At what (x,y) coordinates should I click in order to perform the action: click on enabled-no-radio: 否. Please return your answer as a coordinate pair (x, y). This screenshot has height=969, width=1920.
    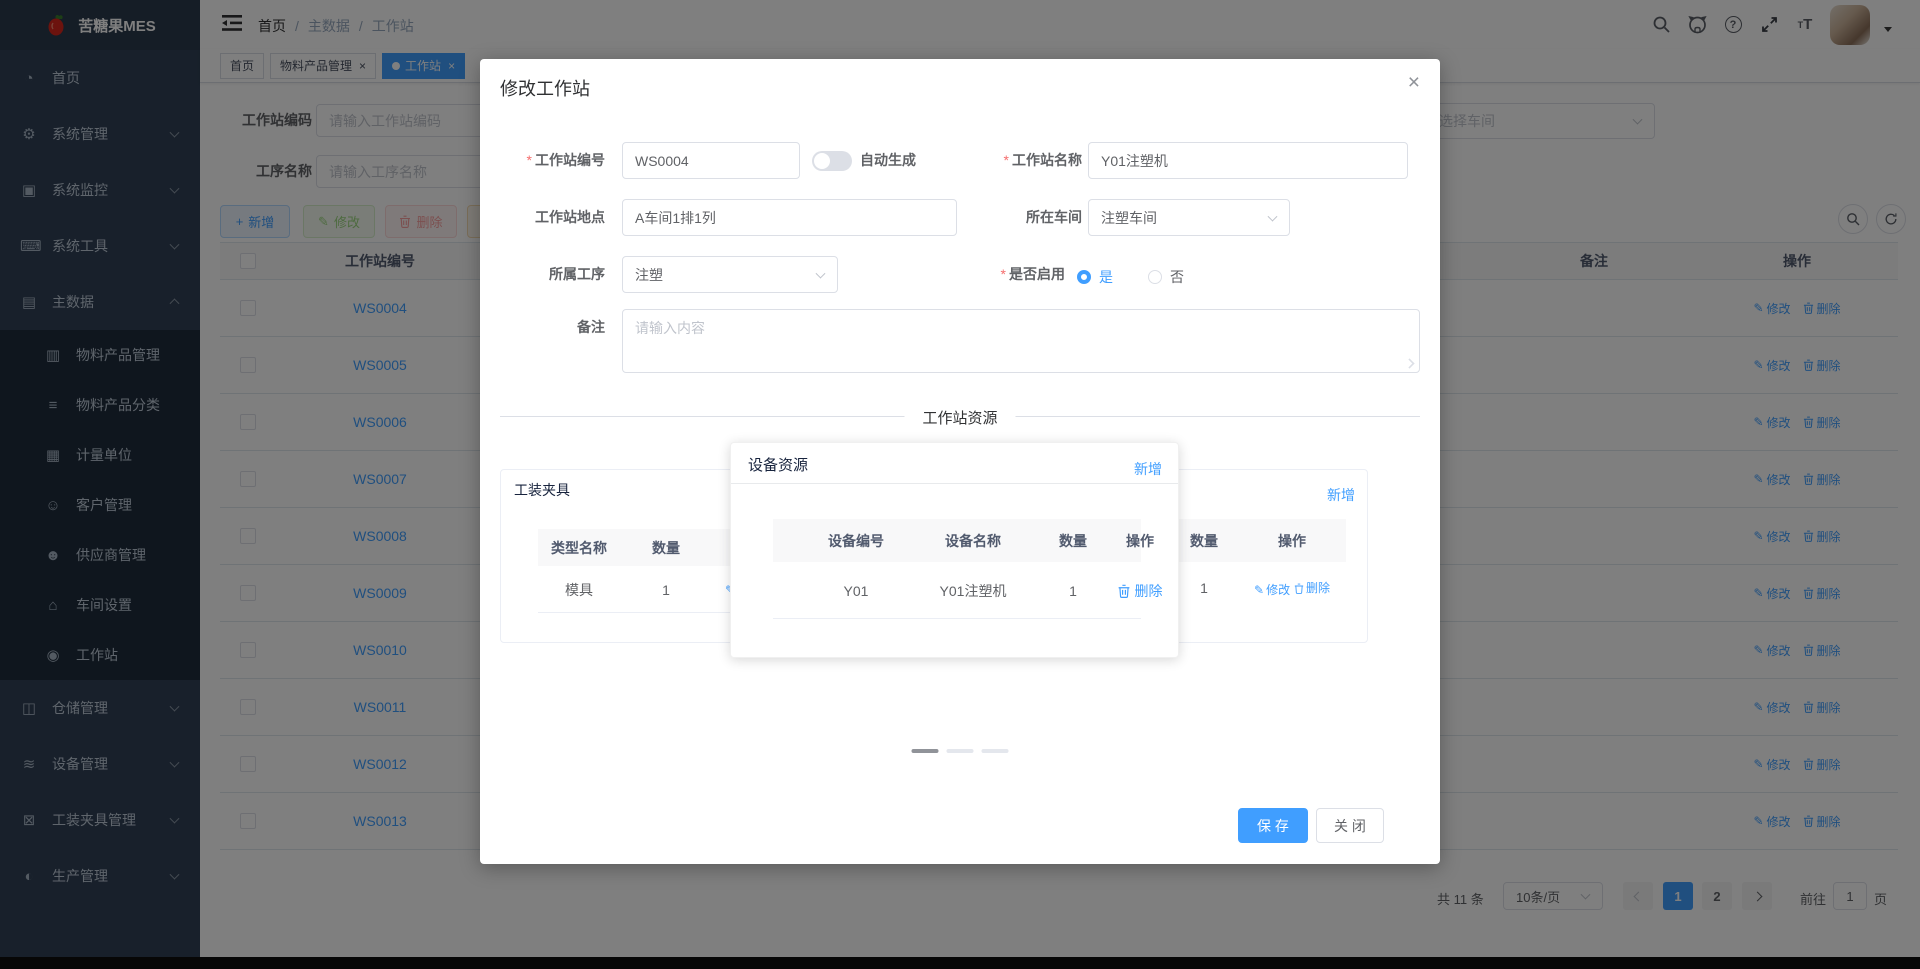
    Looking at the image, I should click on (1166, 277).